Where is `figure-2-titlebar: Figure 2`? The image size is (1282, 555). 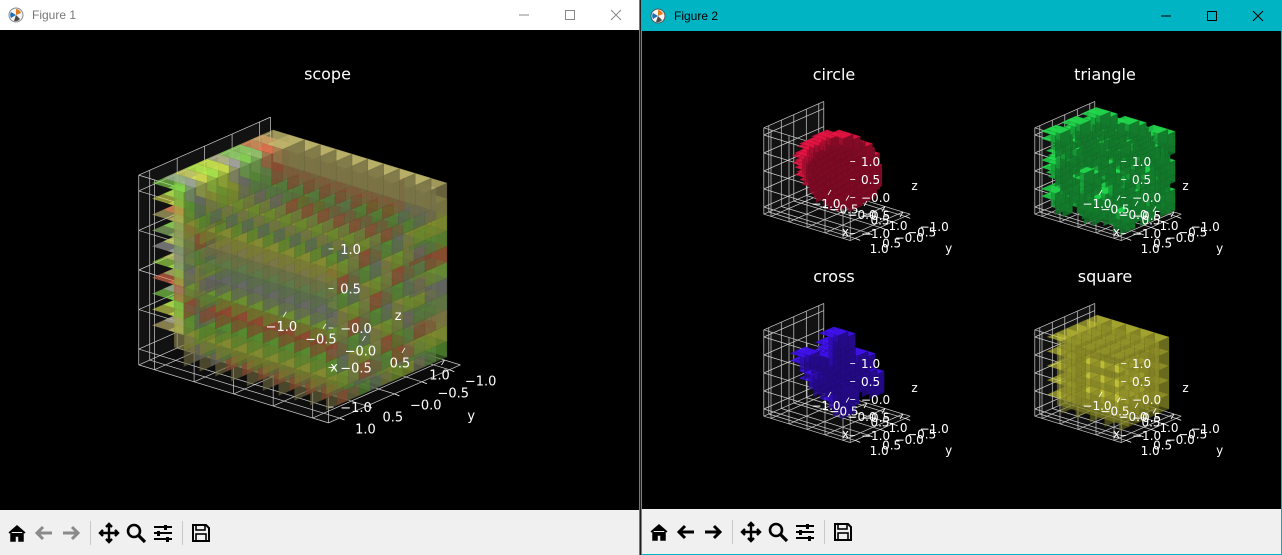
figure-2-titlebar: Figure 2 is located at coordinates (961, 16).